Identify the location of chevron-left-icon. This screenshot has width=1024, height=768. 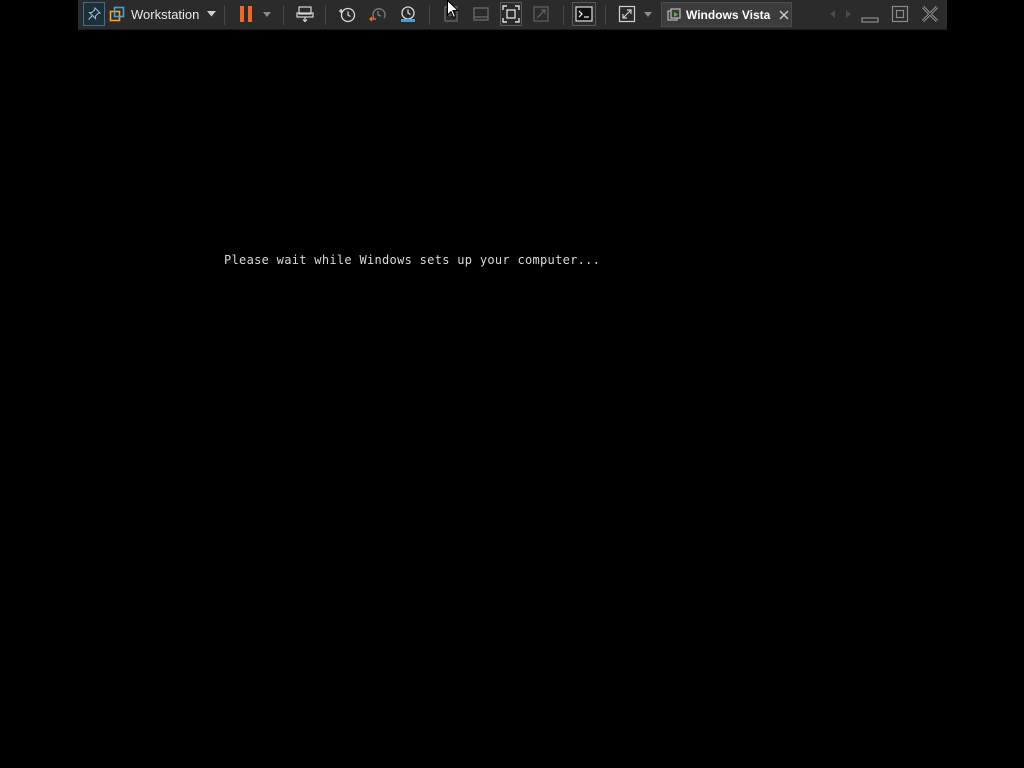
(832, 14).